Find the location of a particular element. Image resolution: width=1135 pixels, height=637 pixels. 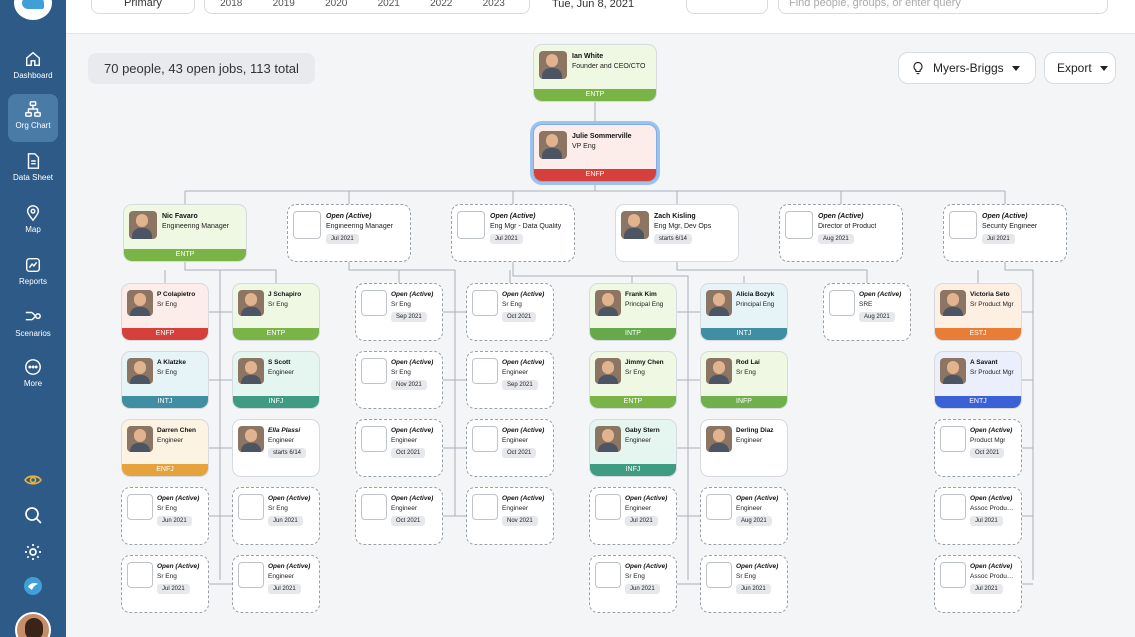

job-title: Founder and CEO/CTO is located at coordinates (609, 66).